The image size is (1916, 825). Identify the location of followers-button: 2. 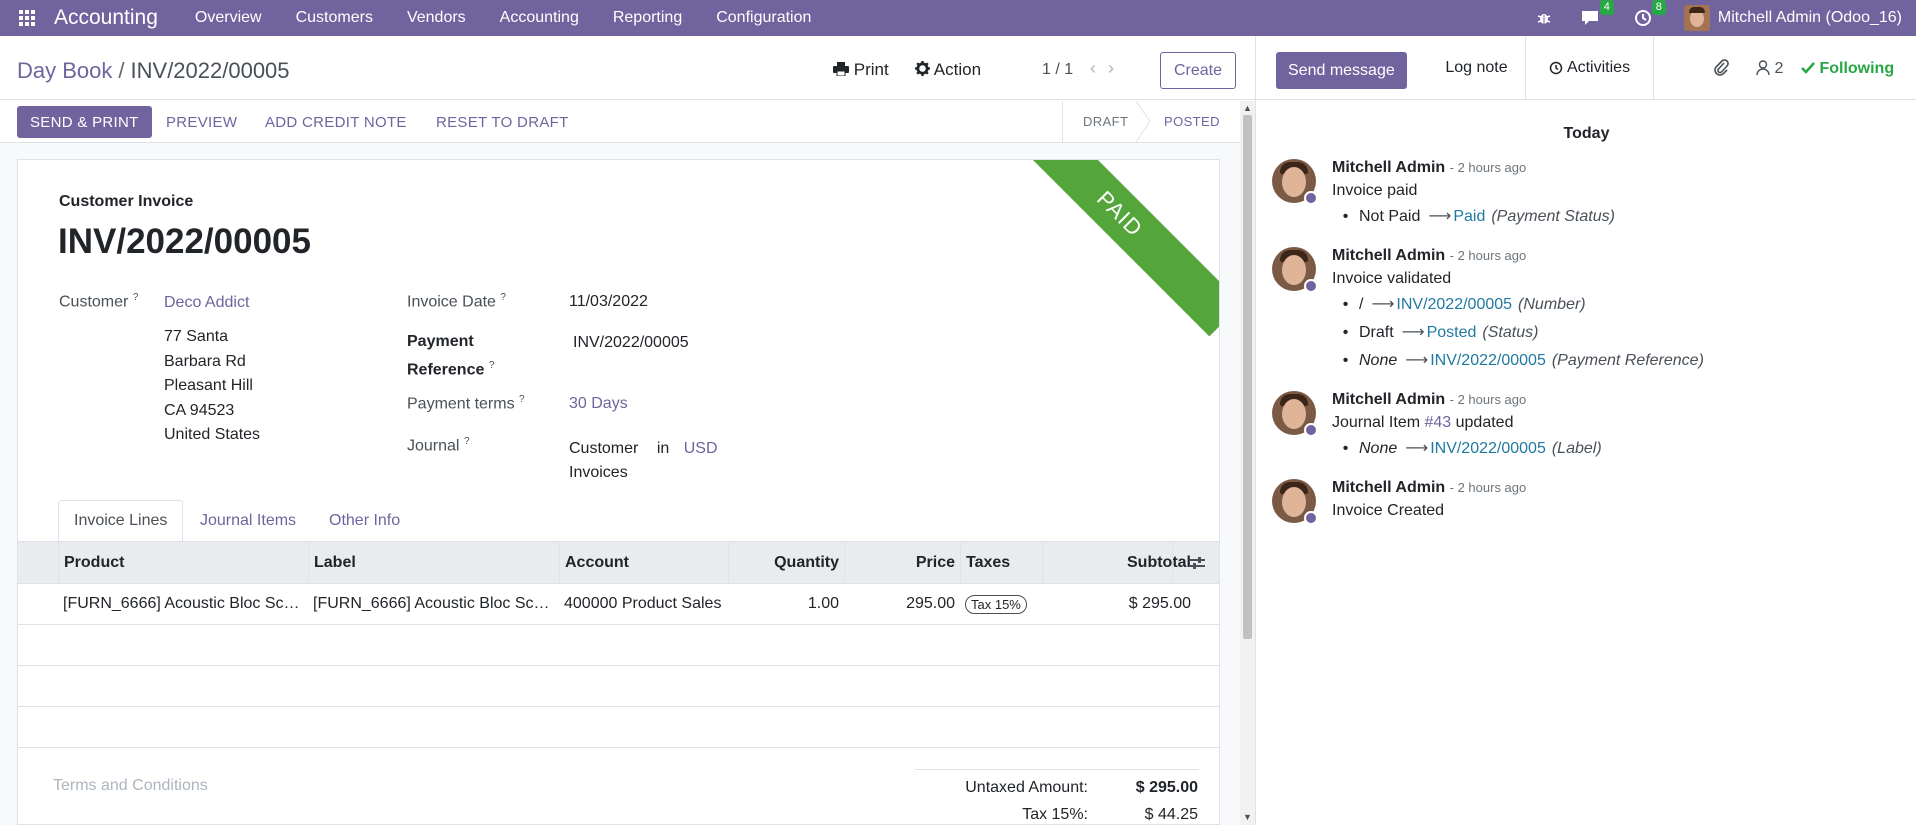
(1769, 69).